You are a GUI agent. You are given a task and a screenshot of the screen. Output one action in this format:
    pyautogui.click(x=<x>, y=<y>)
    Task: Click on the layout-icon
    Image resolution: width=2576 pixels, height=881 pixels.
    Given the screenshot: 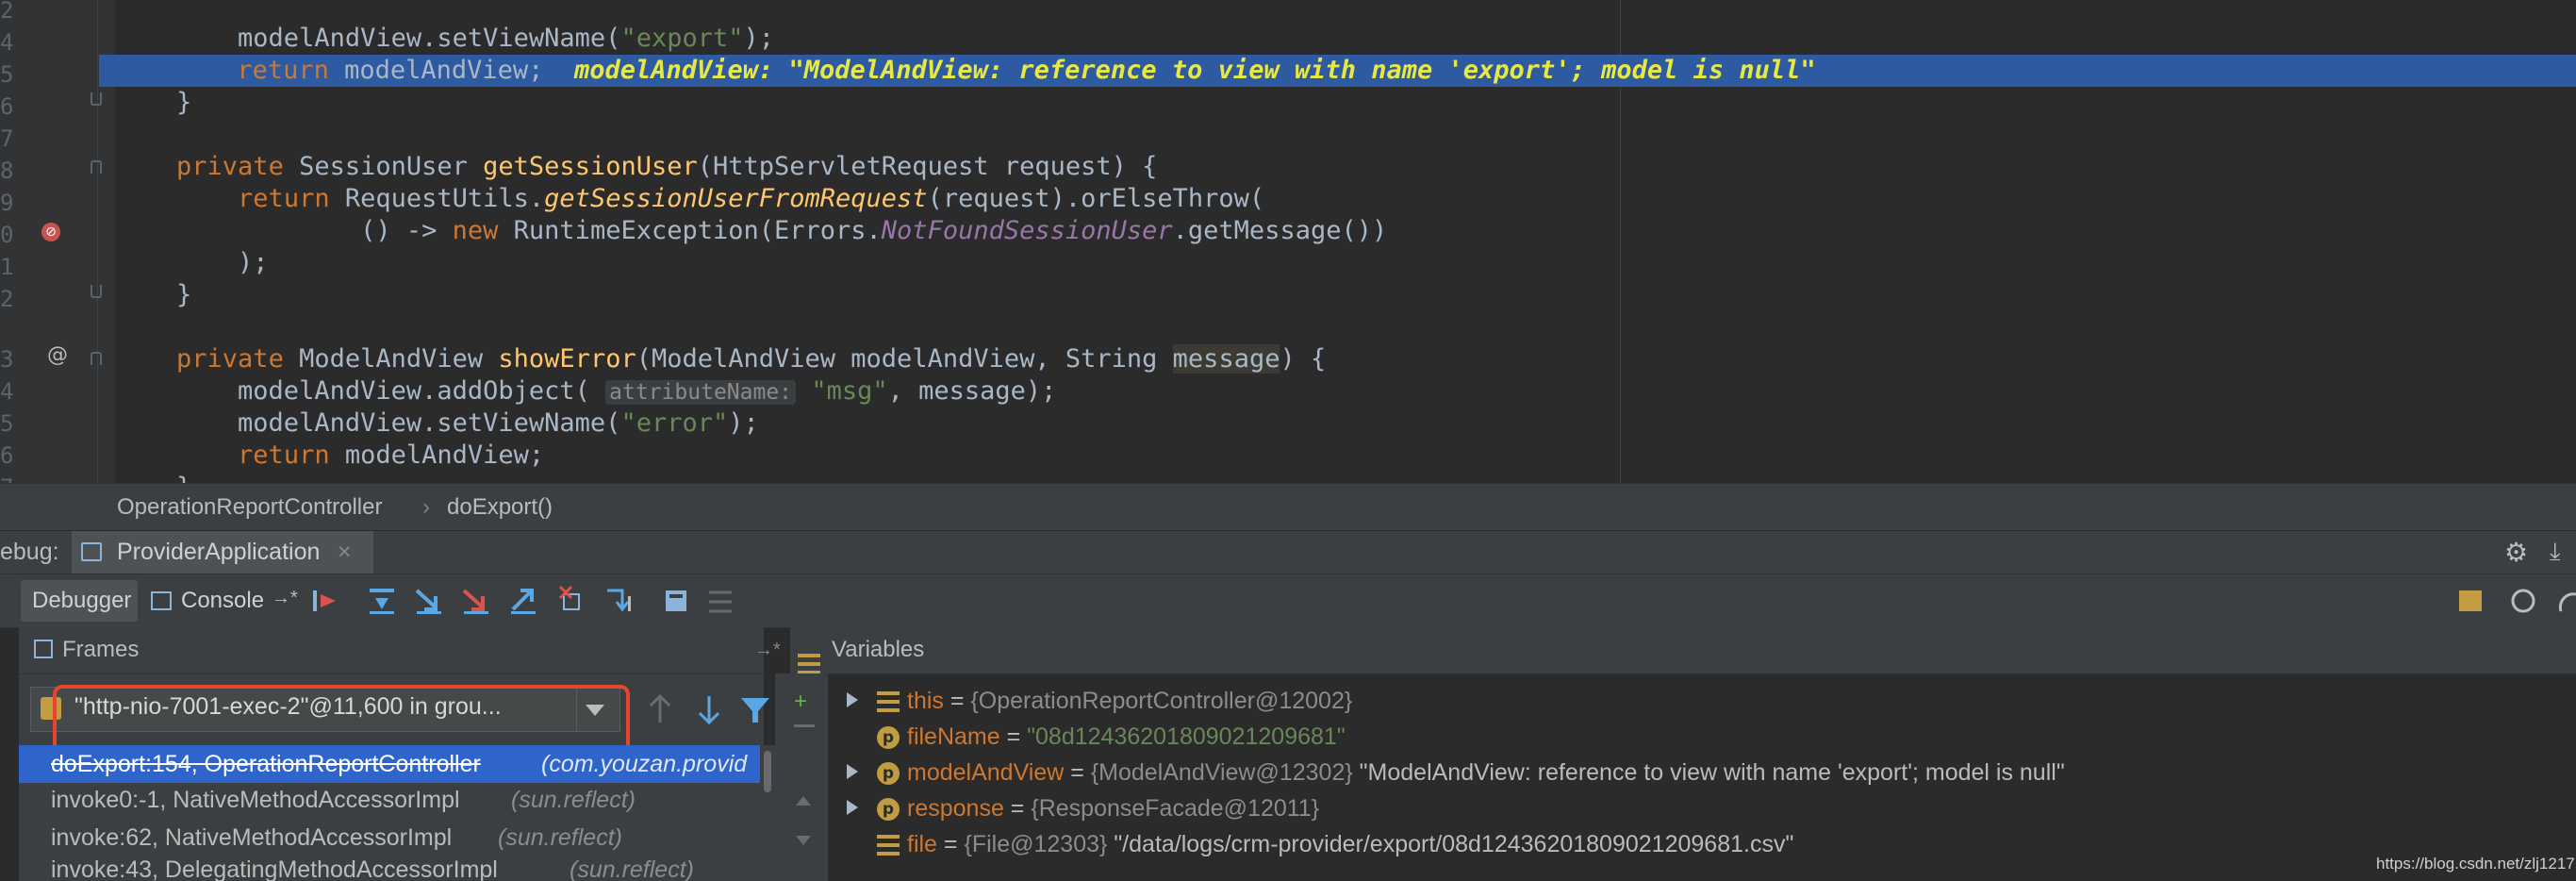 What is the action you would take?
    pyautogui.click(x=2470, y=600)
    